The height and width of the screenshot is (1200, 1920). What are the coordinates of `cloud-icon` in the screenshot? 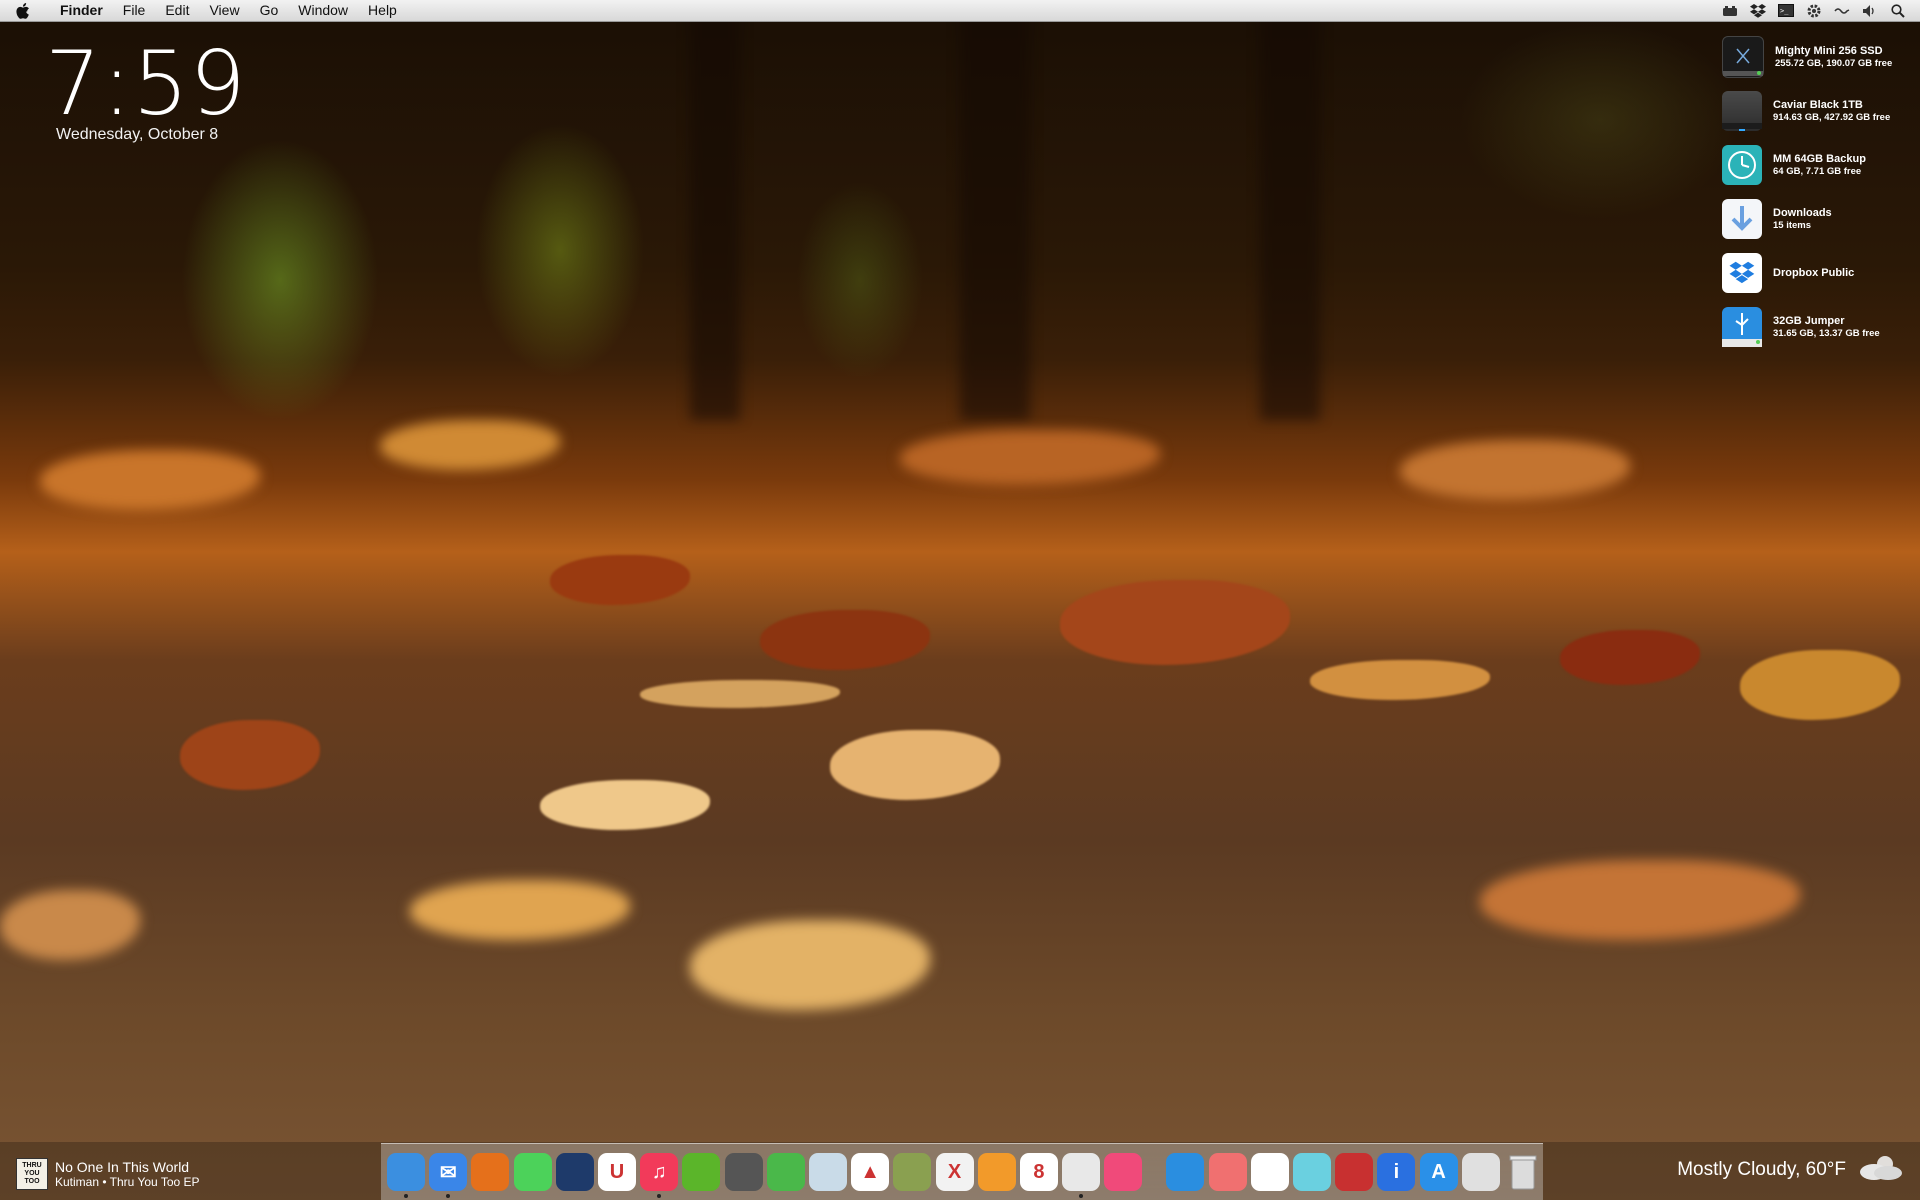 It's located at (1878, 1170).